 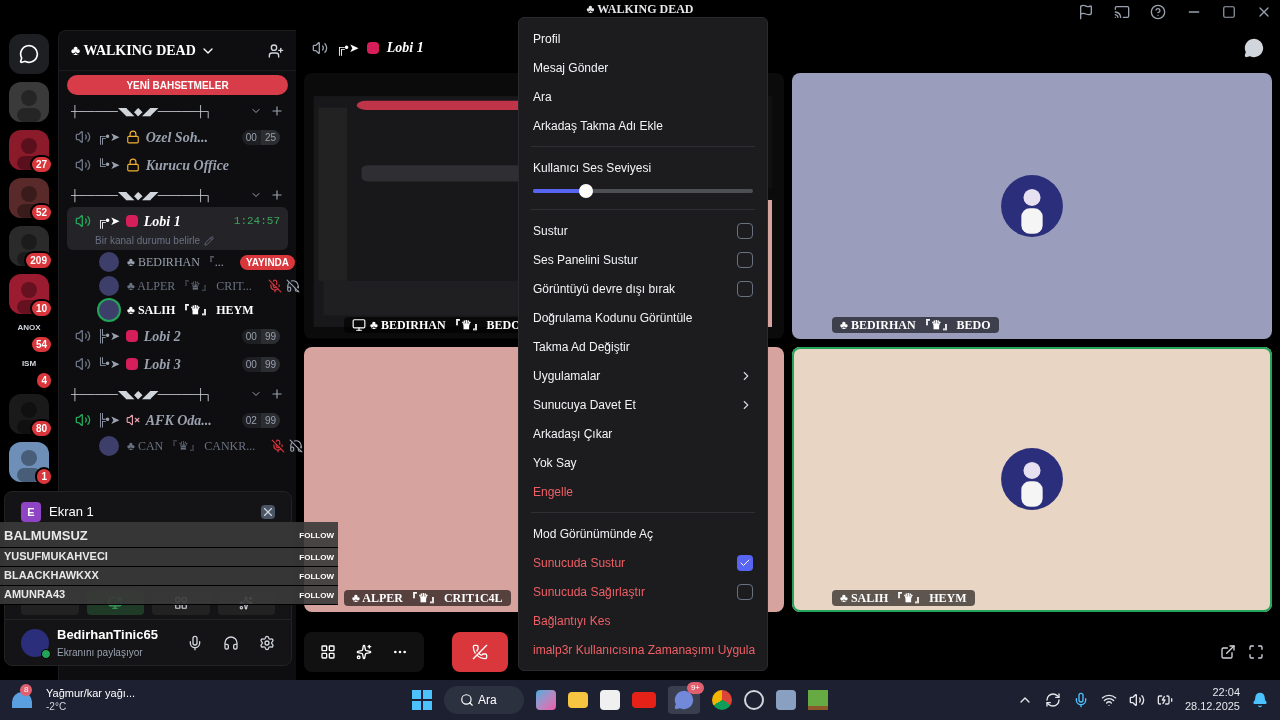 What do you see at coordinates (41, 212) in the screenshot?
I see `unread-badge: 52` at bounding box center [41, 212].